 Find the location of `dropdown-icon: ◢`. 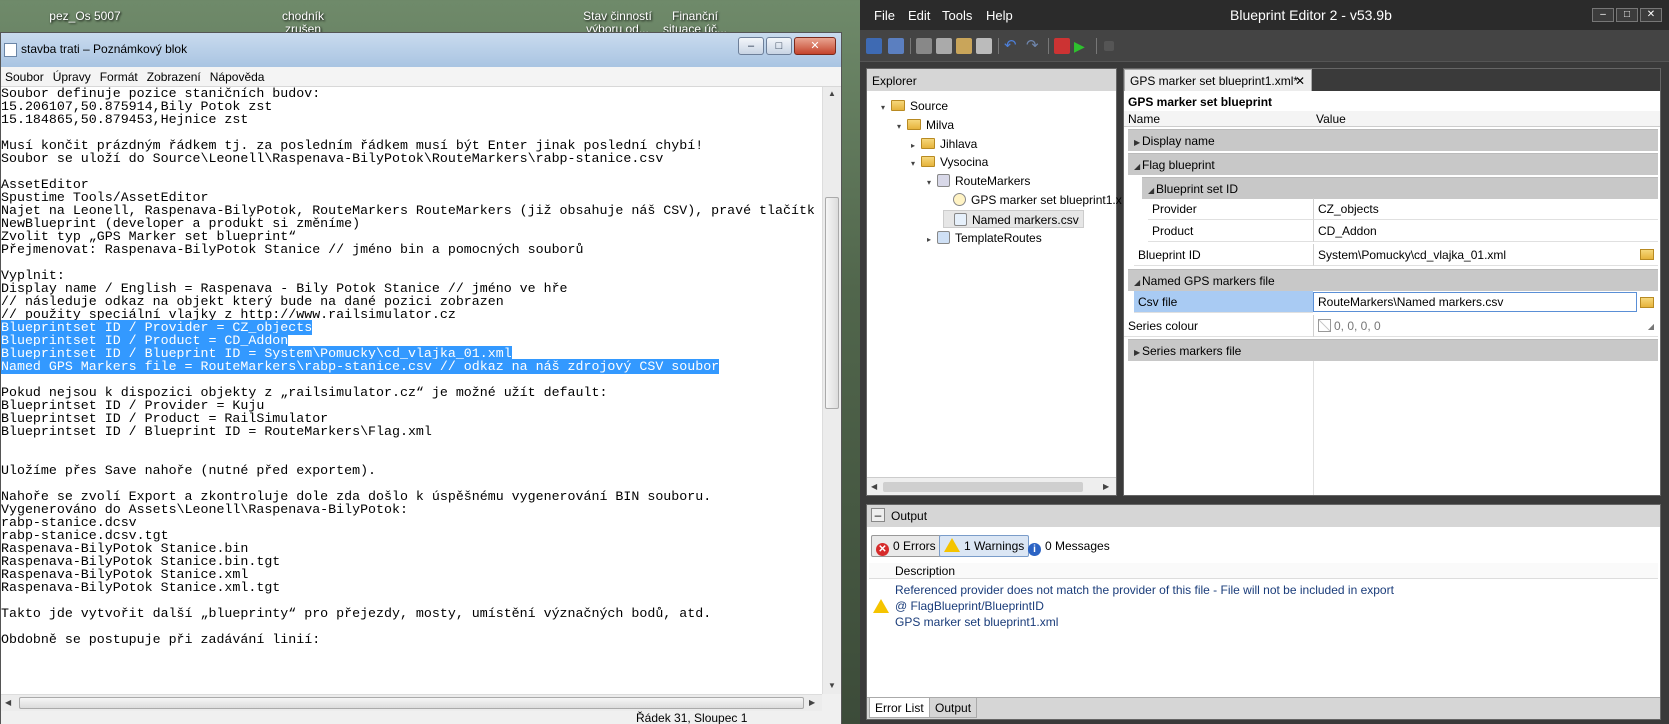

dropdown-icon: ◢ is located at coordinates (1651, 327).